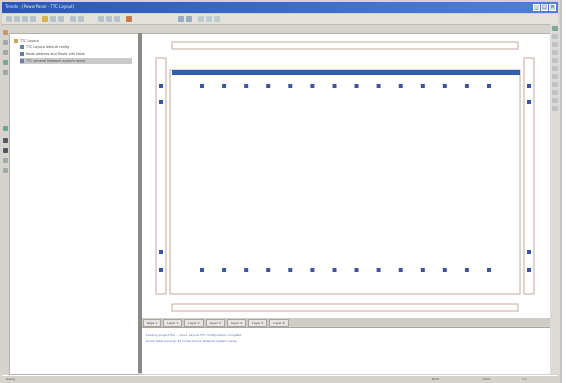  I want to click on tab-layer-3: Layer 3, so click(215, 323).